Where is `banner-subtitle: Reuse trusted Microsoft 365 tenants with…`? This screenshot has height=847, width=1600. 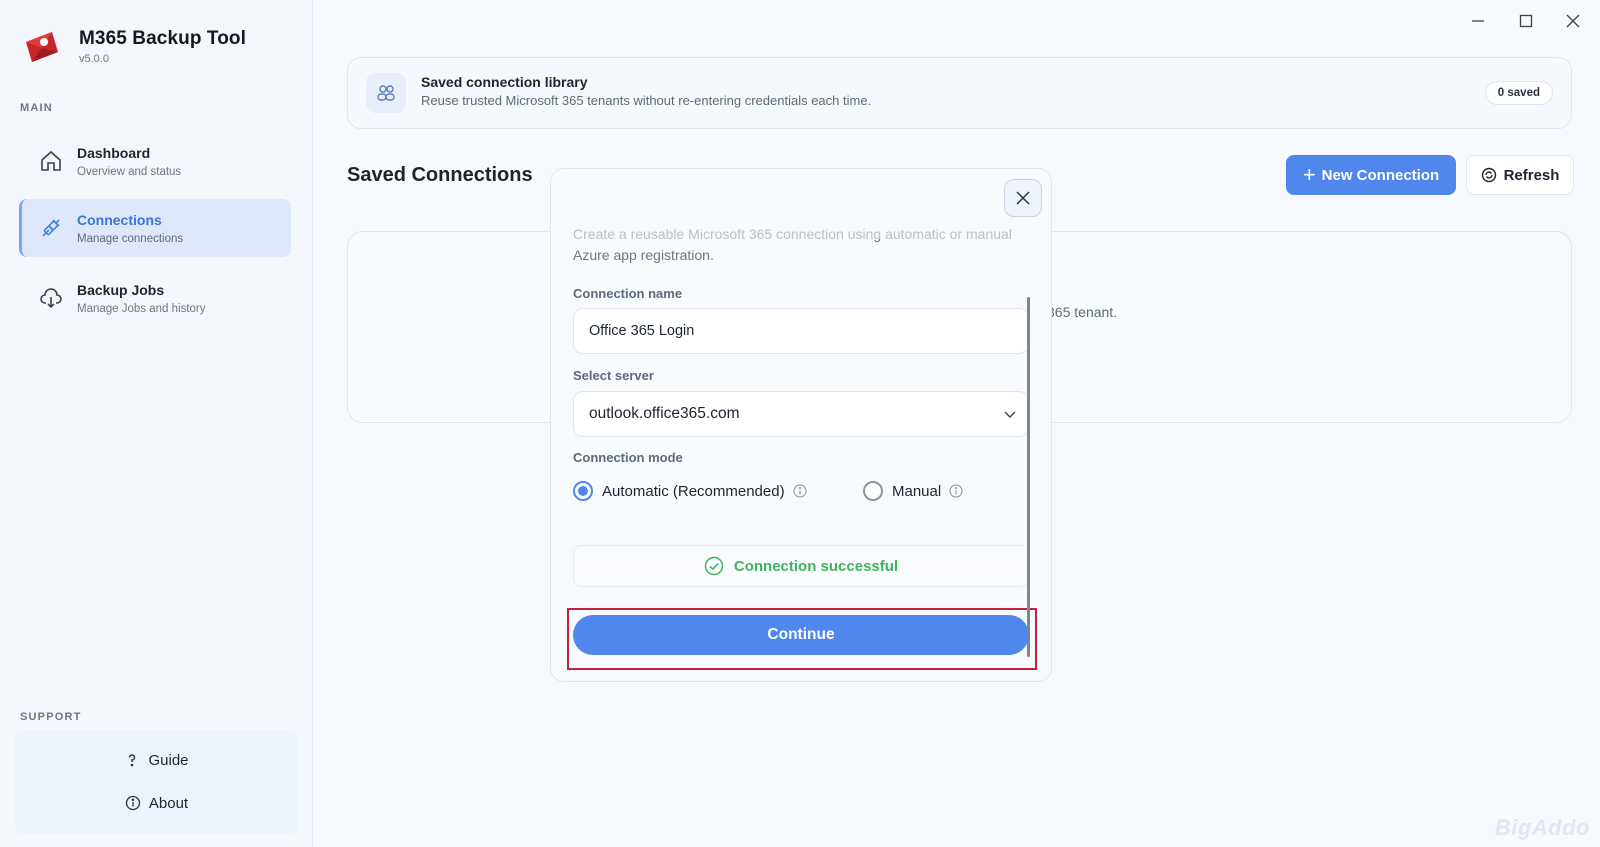
banner-subtitle: Reuse trusted Microsoft 365 tenants with… is located at coordinates (646, 100).